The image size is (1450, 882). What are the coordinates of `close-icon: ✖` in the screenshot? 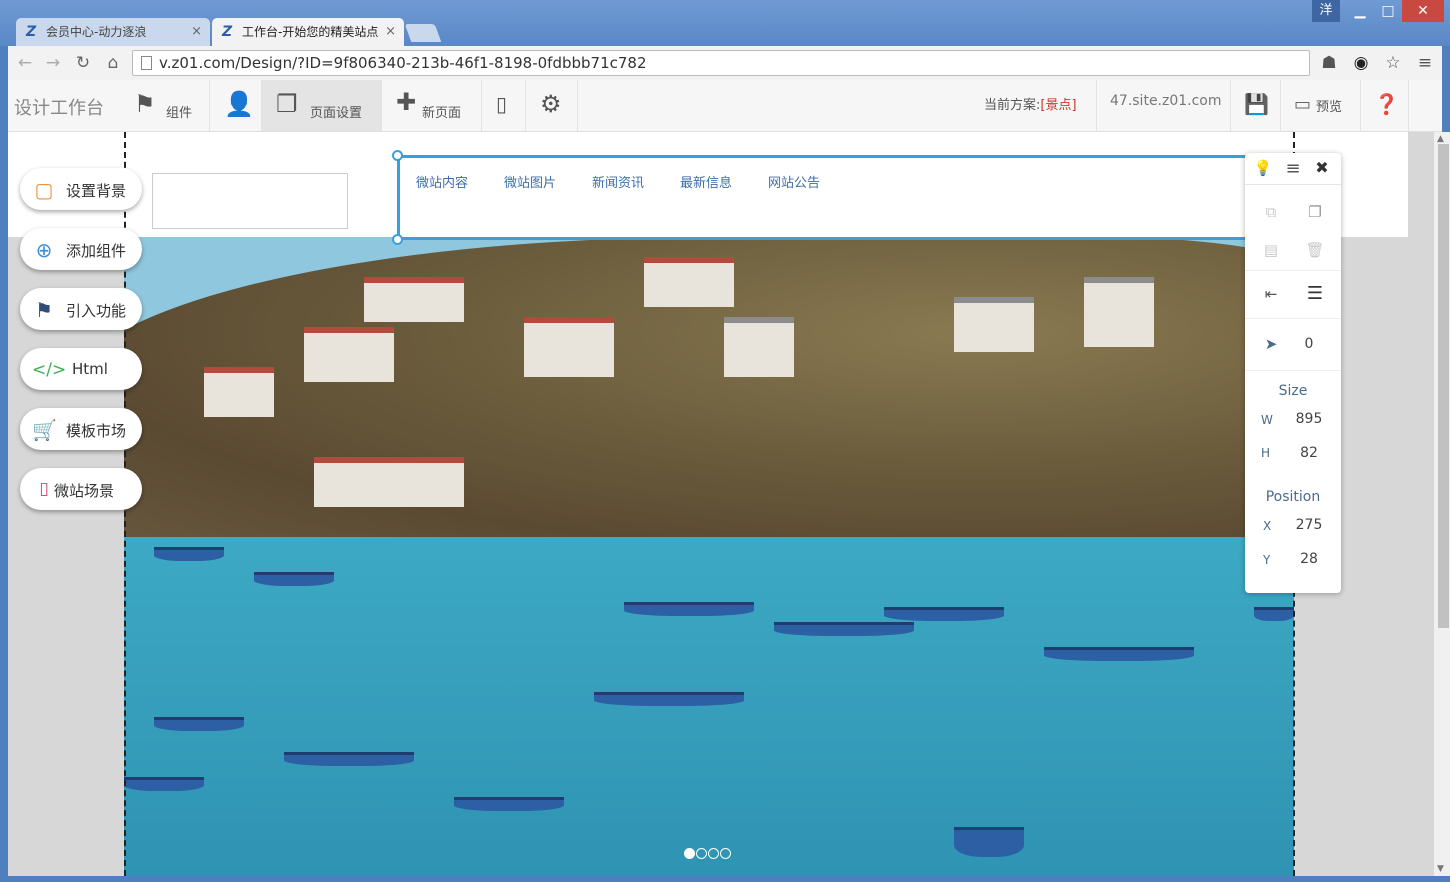 It's located at (1322, 167).